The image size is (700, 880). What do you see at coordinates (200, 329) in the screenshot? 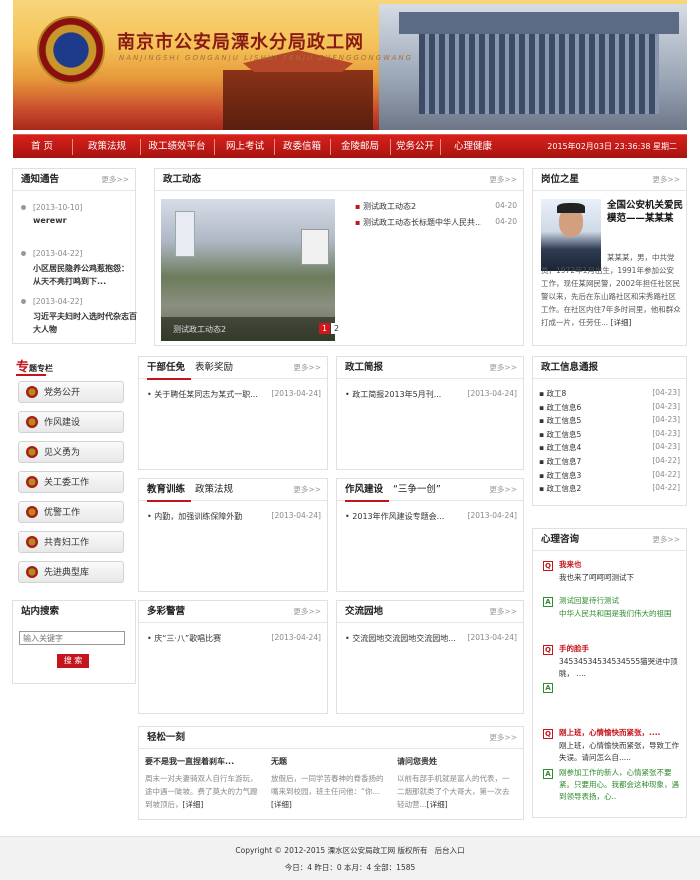
I see `photo-caption: 测试政工动态2` at bounding box center [200, 329].